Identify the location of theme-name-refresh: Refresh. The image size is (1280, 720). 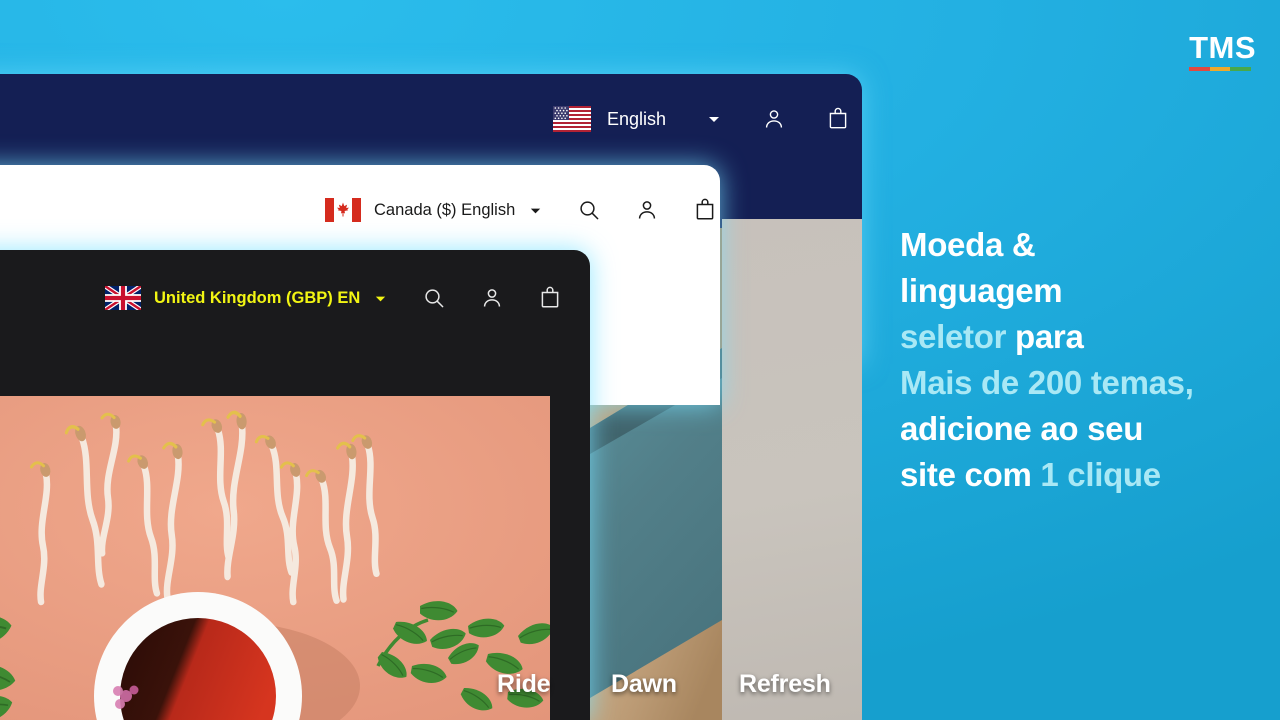
(785, 684).